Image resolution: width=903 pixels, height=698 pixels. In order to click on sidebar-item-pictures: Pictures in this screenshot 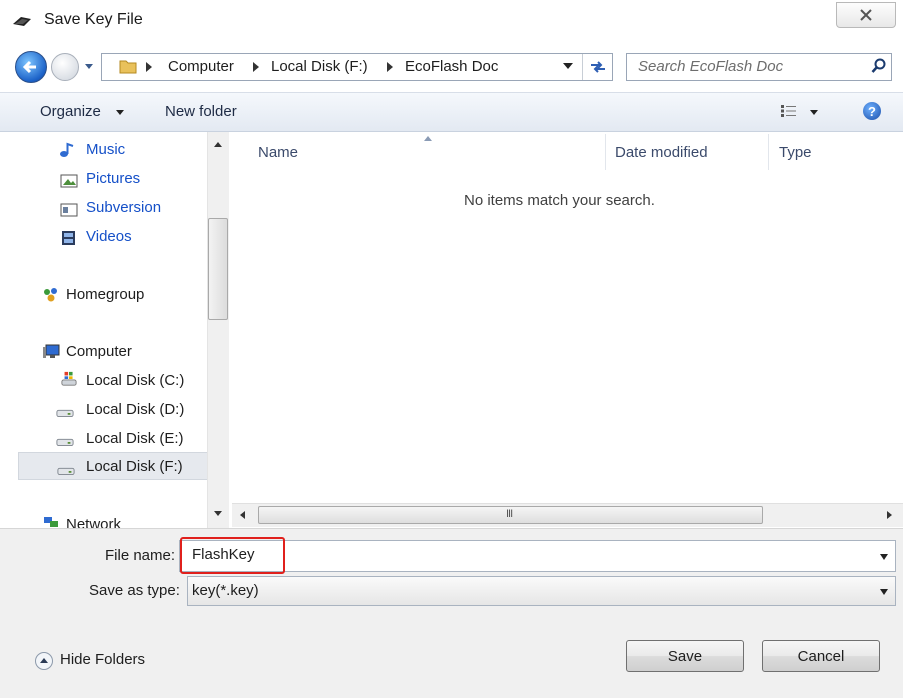, I will do `click(104, 179)`.